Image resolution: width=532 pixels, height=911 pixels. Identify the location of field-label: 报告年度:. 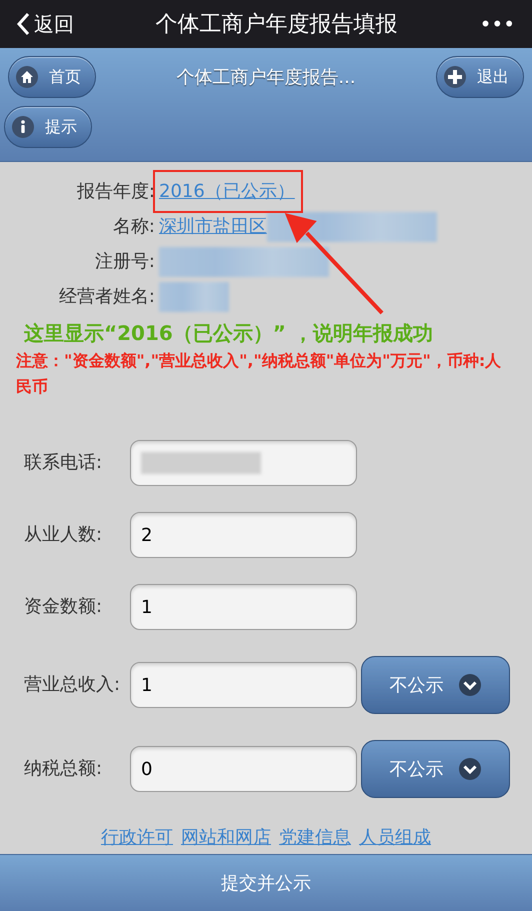
(115, 192).